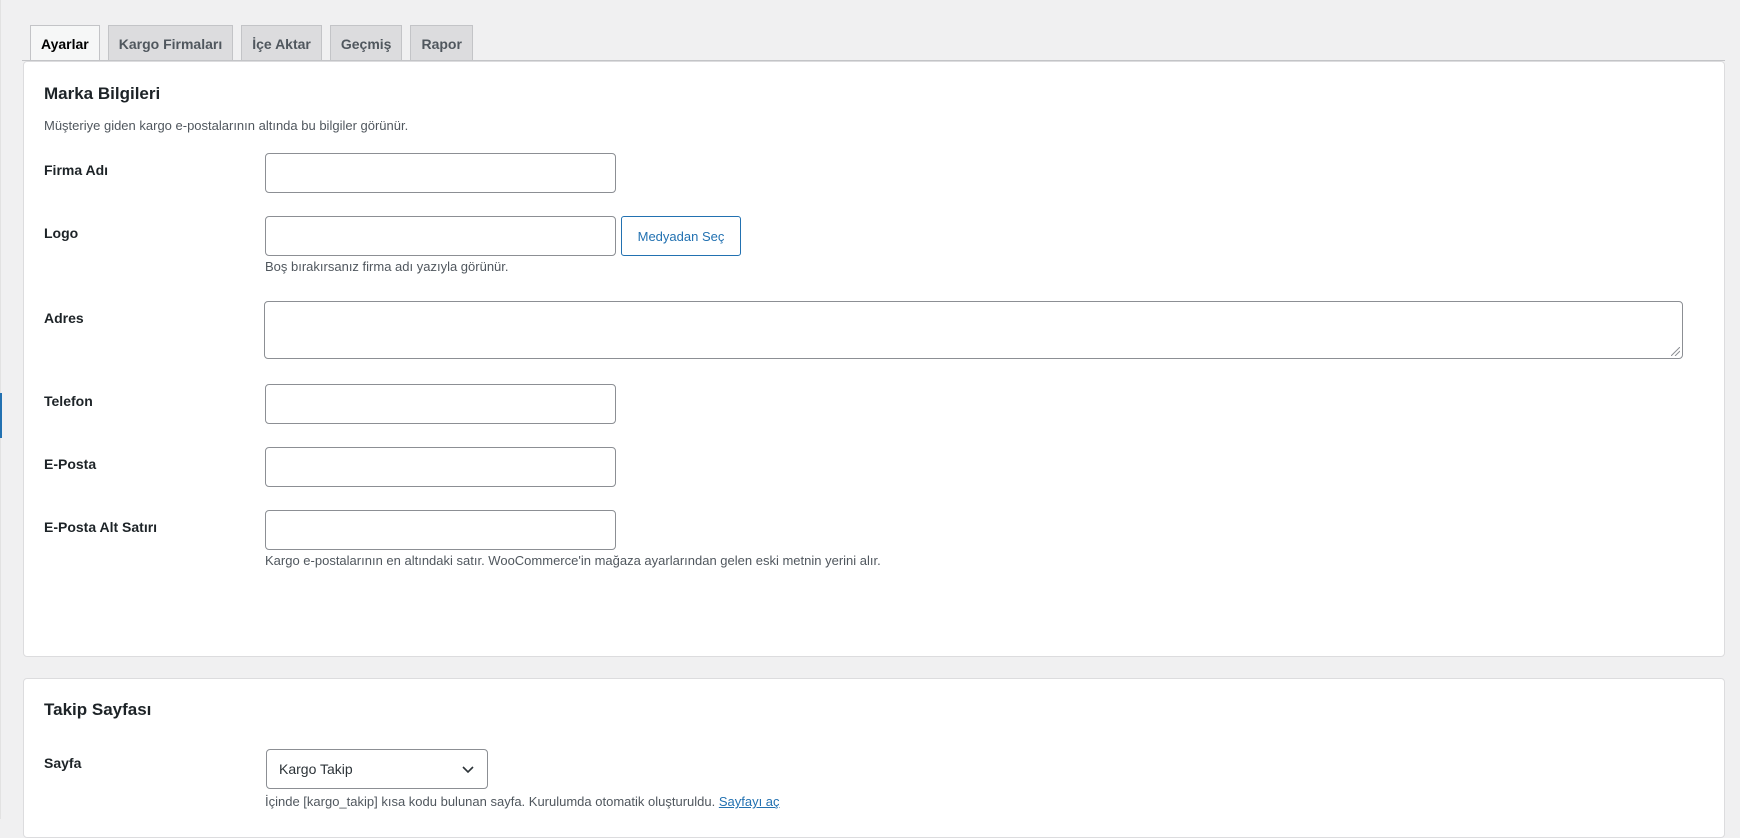  Describe the element at coordinates (440, 530) in the screenshot. I see `email-footer-input` at that location.